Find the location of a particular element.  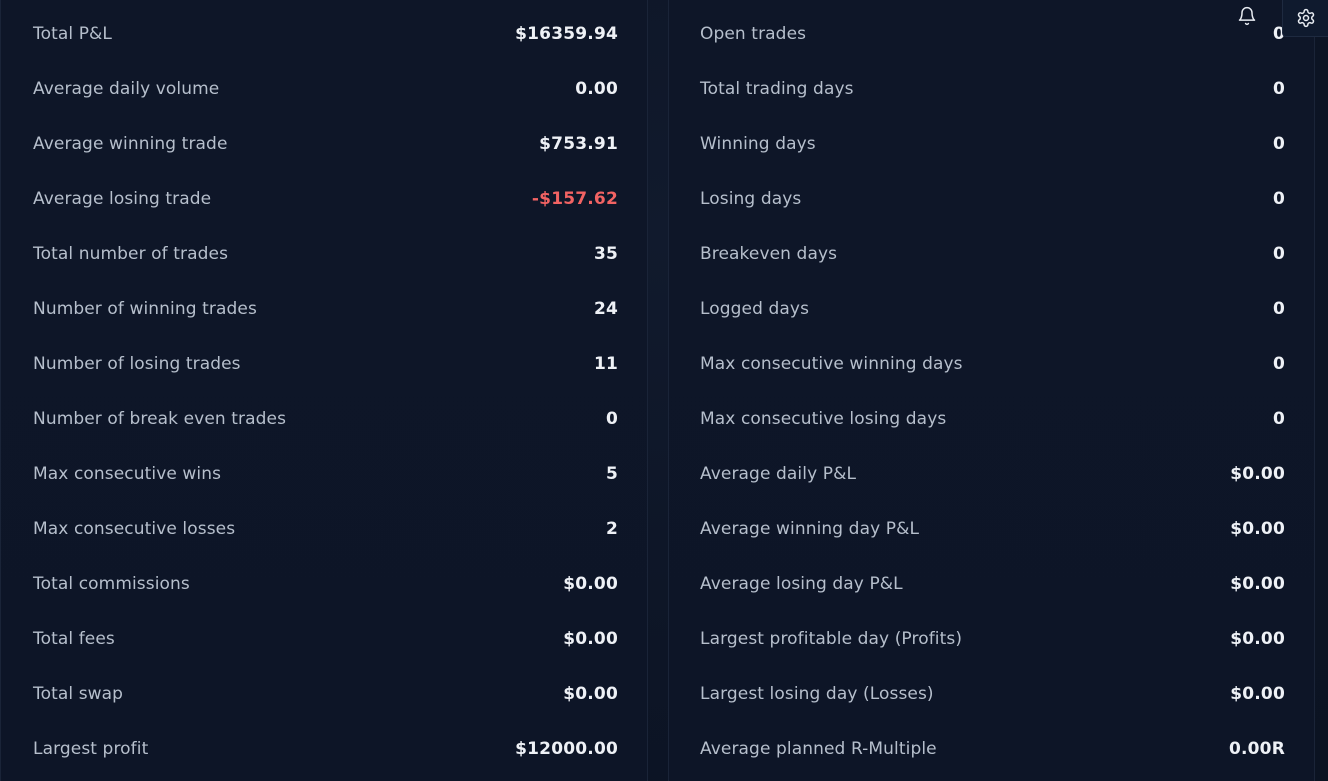

notifications-button is located at coordinates (1247, 16).